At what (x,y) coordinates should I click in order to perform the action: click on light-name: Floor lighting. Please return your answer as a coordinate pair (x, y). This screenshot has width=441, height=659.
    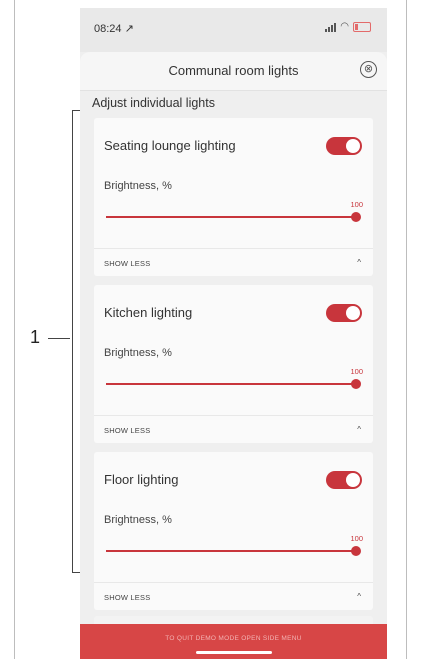
    Looking at the image, I should click on (141, 479).